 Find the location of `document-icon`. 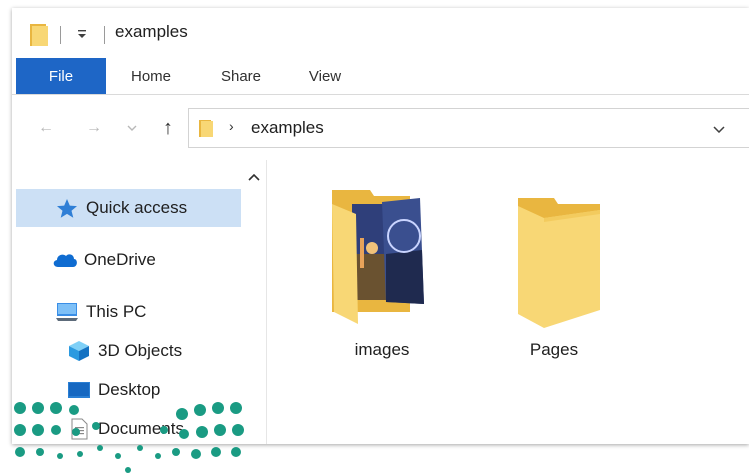

document-icon is located at coordinates (79, 429).